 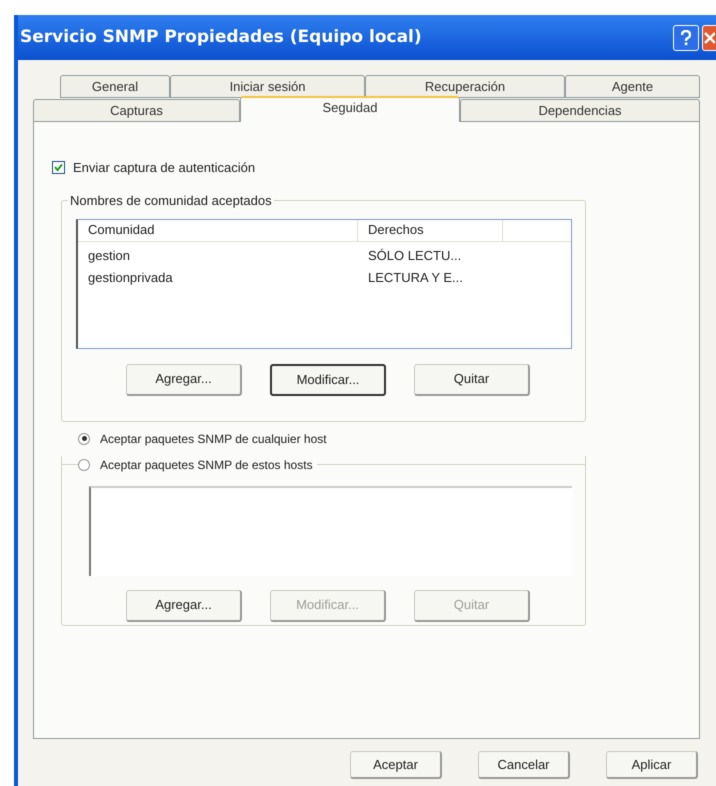 What do you see at coordinates (218, 230) in the screenshot?
I see `column-header: Comunidad` at bounding box center [218, 230].